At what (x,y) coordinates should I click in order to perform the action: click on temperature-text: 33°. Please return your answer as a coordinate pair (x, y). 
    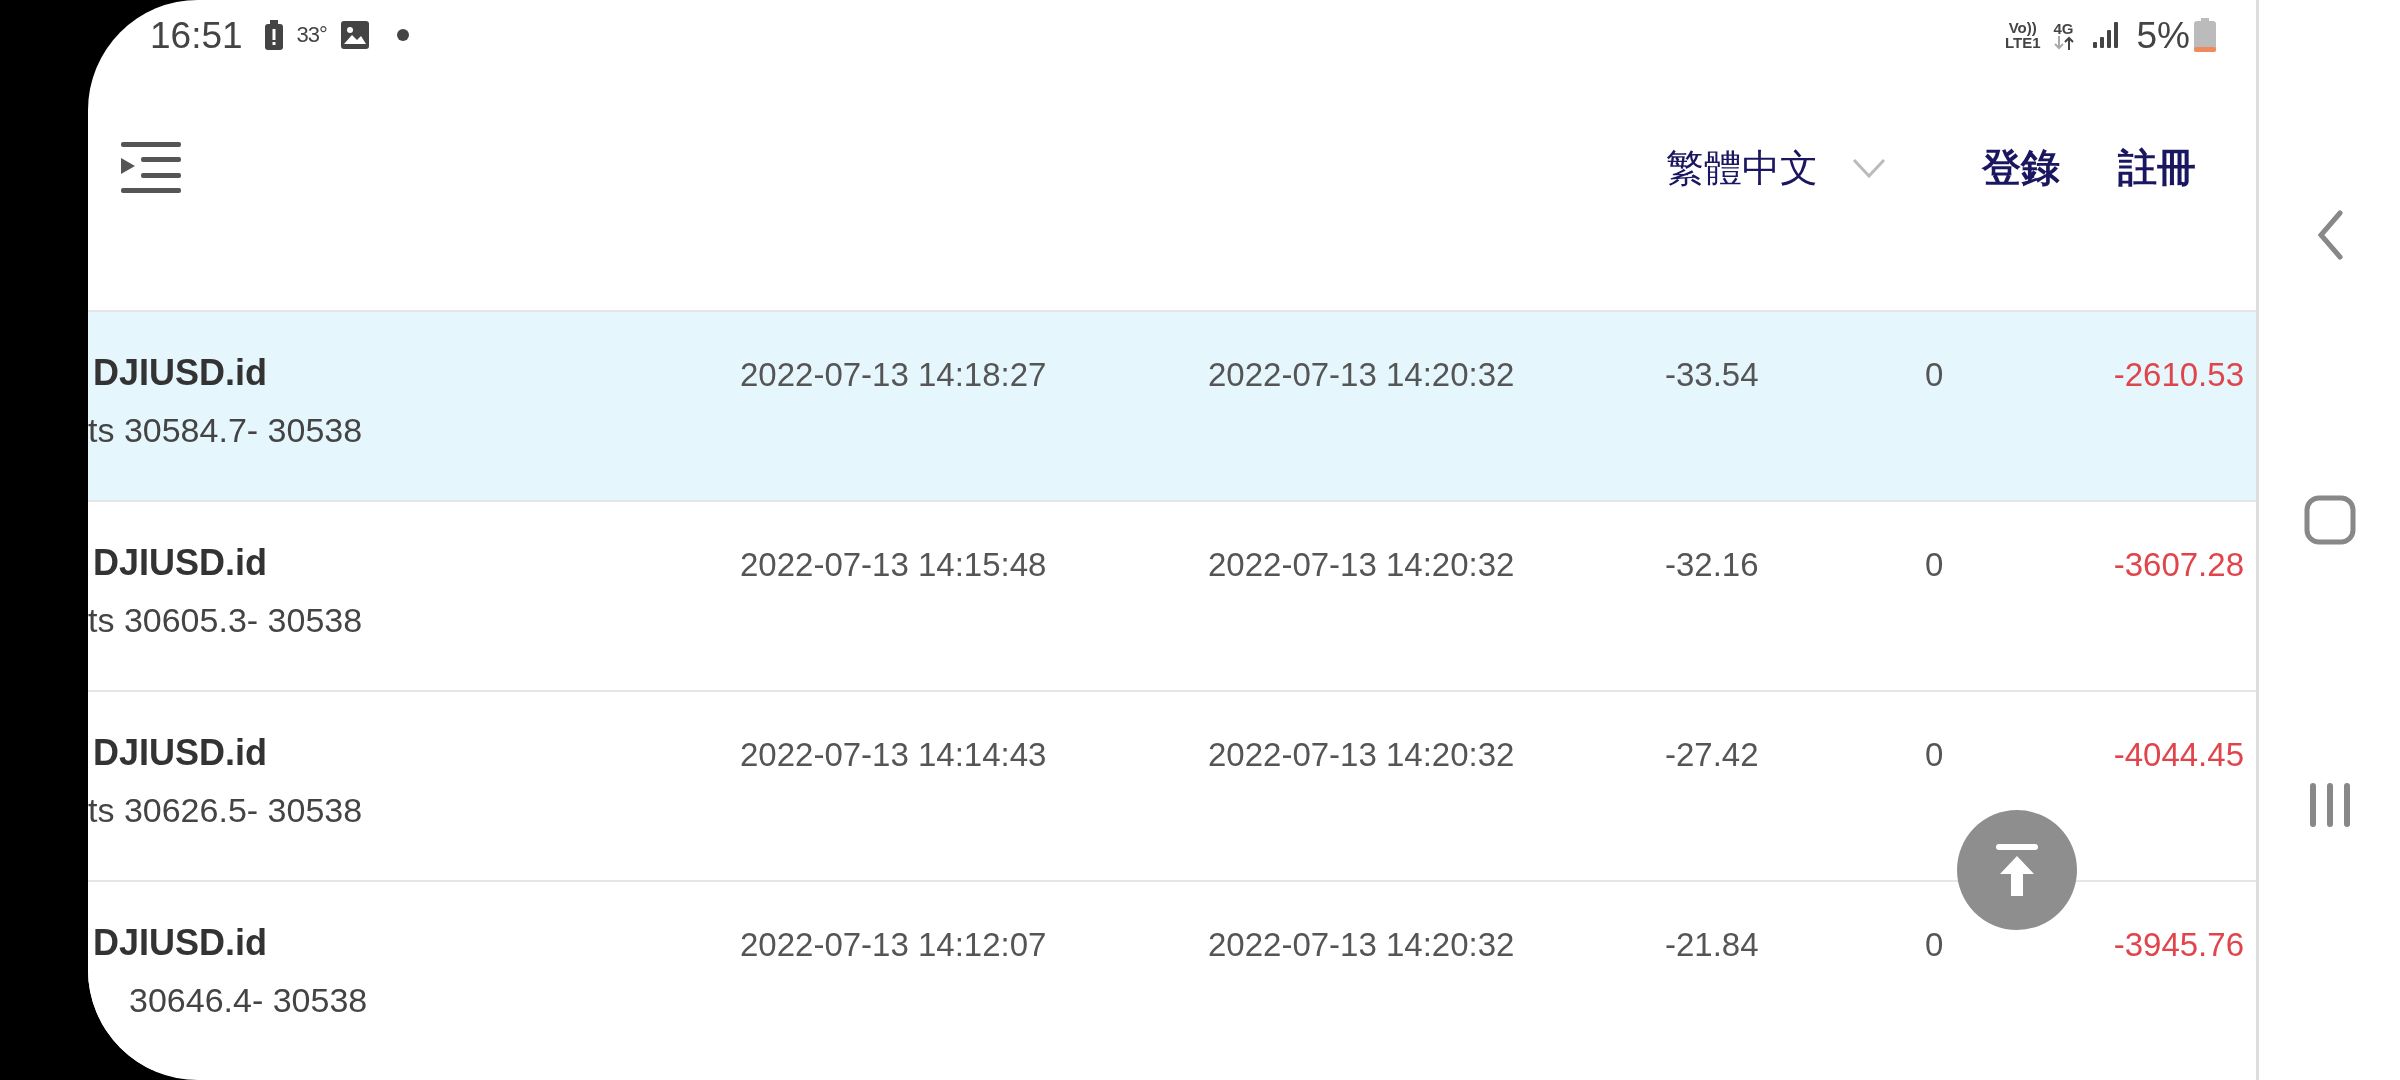
    Looking at the image, I should click on (311, 35).